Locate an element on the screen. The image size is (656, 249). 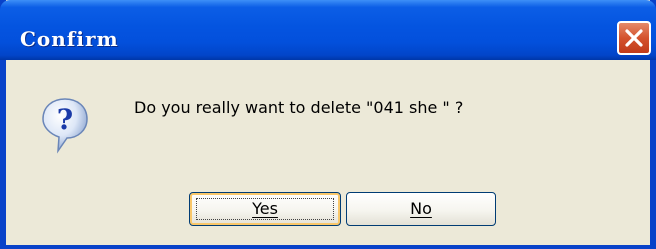
yes-button: Yes is located at coordinates (265, 209).